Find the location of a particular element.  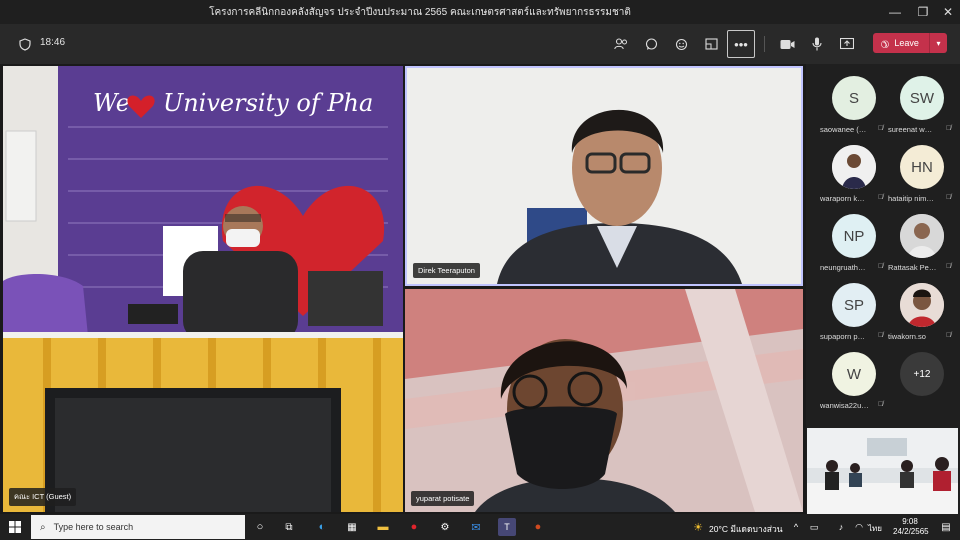

shield-icon is located at coordinates (25, 44).